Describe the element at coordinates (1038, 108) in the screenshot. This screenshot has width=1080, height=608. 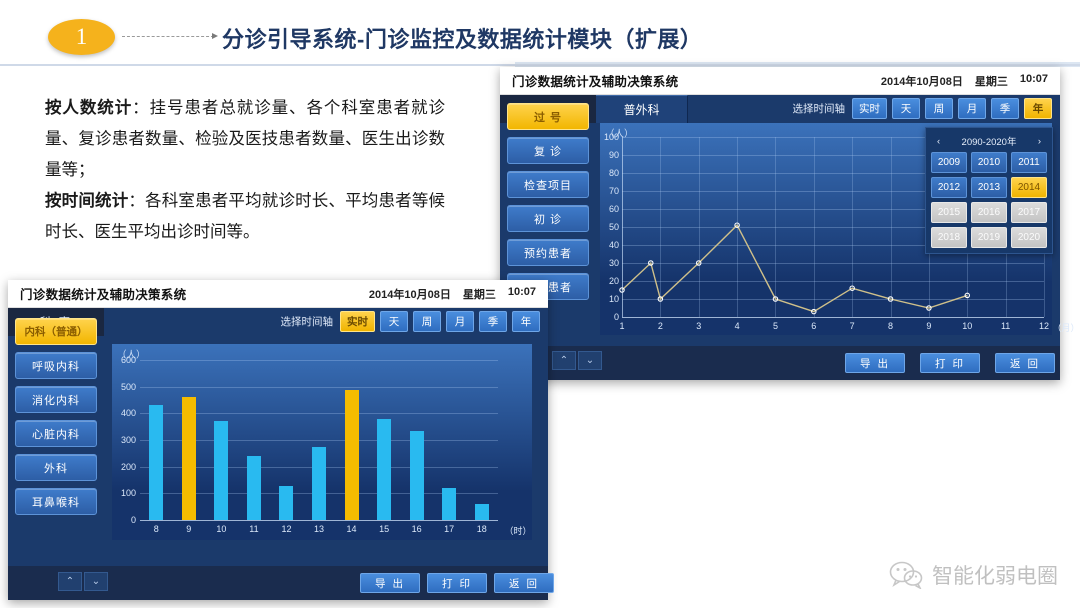
I see `line-time-button-5: 年` at that location.